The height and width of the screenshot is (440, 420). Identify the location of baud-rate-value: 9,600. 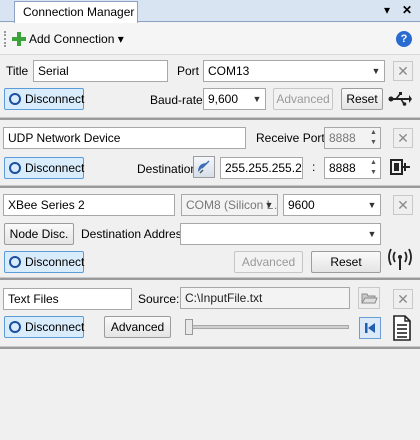
(223, 99).